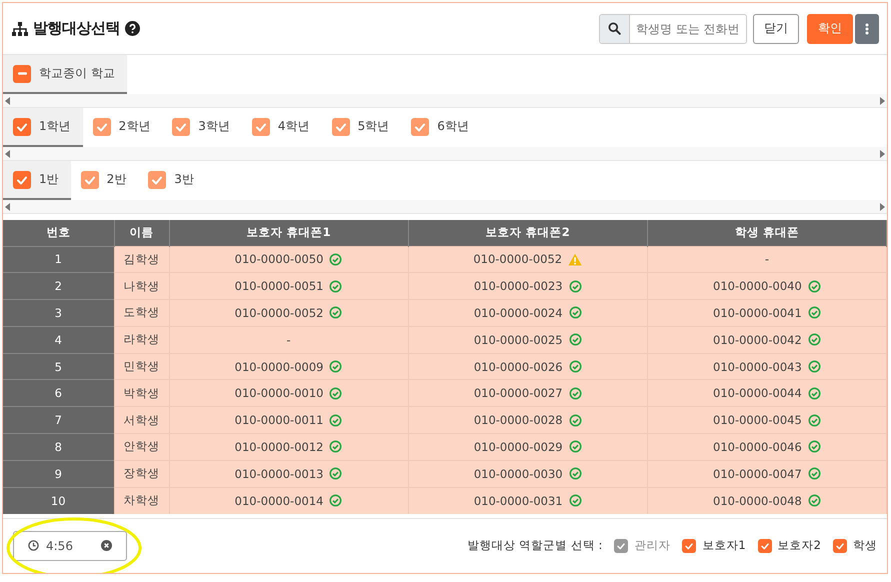  What do you see at coordinates (122, 127) in the screenshot?
I see `grade-tab: 2학년` at bounding box center [122, 127].